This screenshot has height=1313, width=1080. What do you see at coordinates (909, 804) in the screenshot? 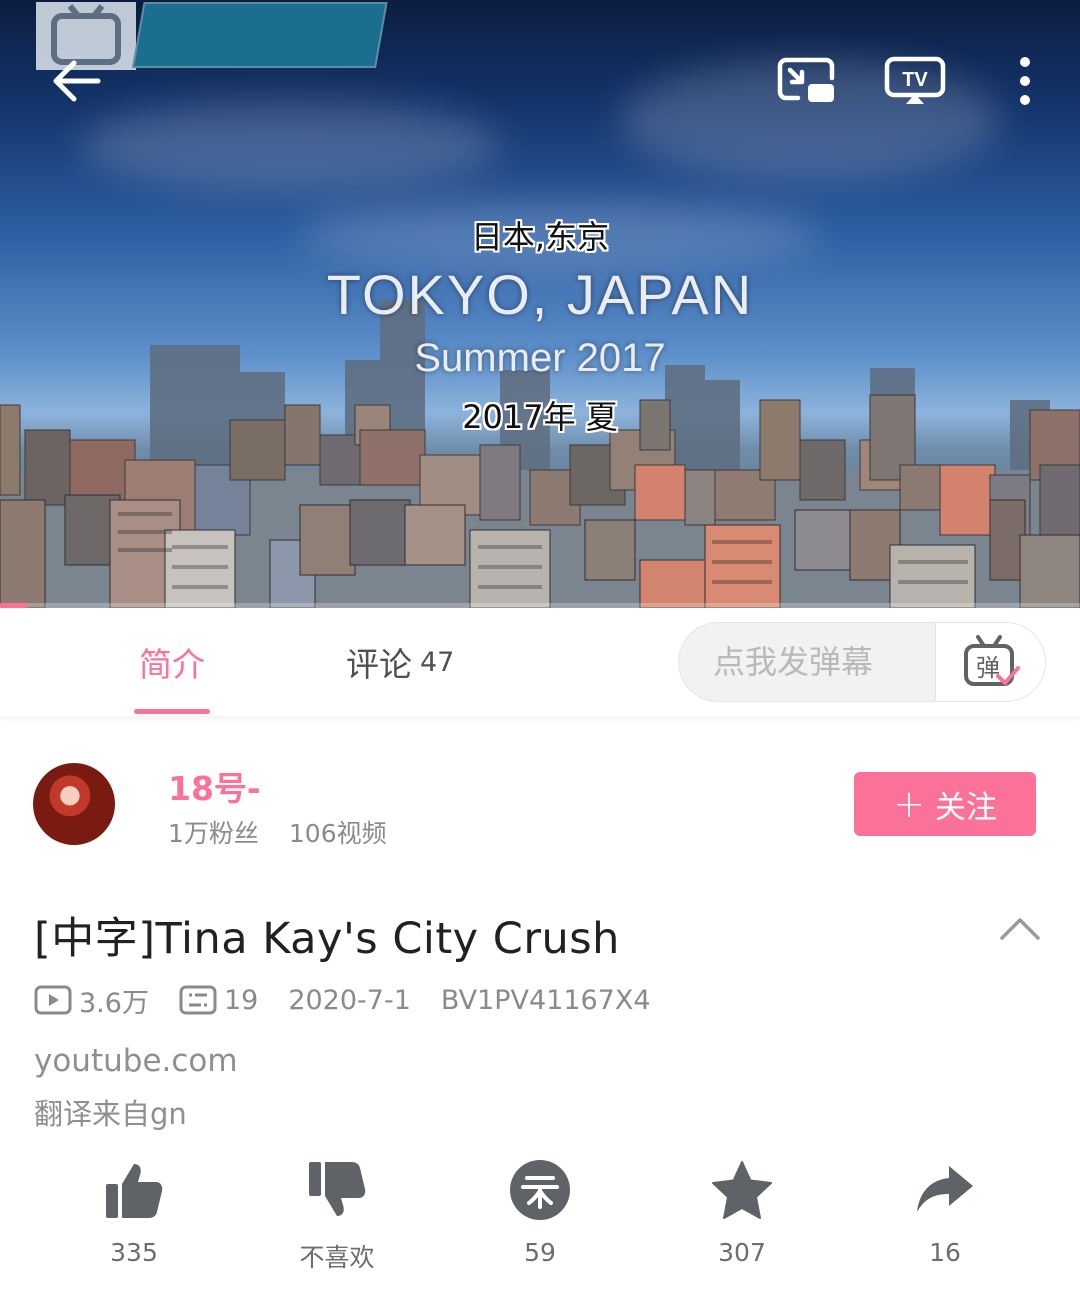
I see `plus-icon: +` at bounding box center [909, 804].